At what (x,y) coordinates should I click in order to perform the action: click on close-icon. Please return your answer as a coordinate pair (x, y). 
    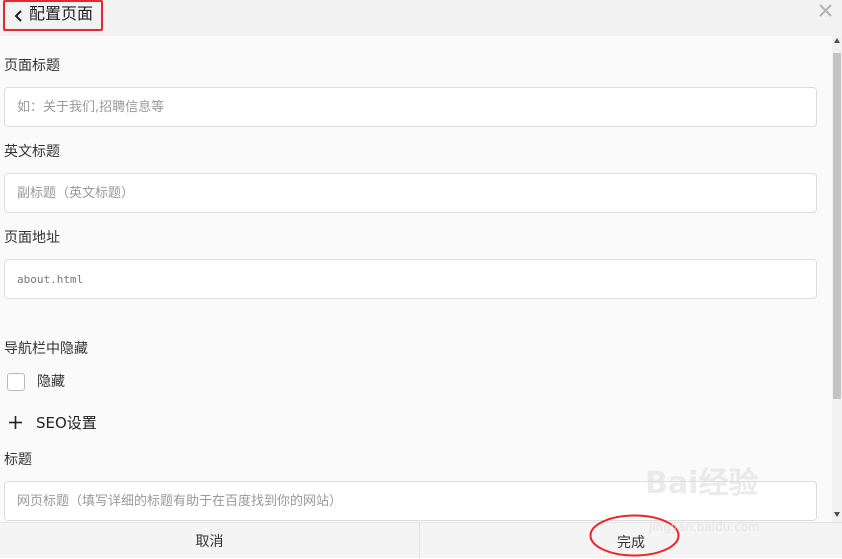
    Looking at the image, I should click on (825, 10).